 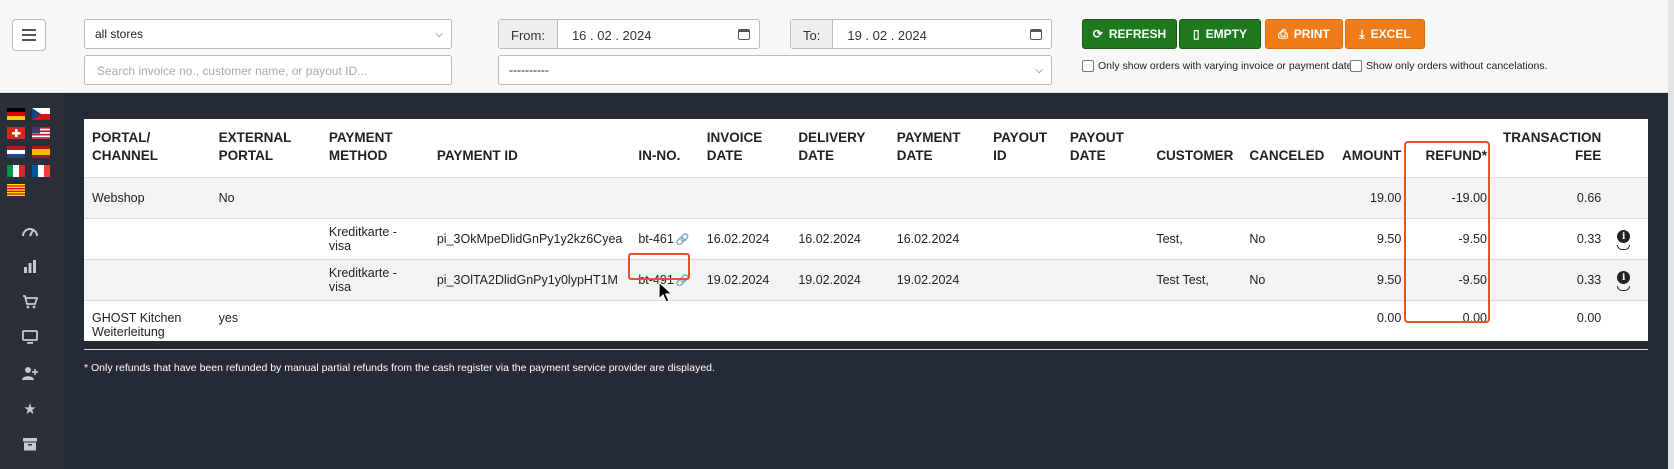 I want to click on col-customer: CUSTOMER, so click(x=1195, y=148).